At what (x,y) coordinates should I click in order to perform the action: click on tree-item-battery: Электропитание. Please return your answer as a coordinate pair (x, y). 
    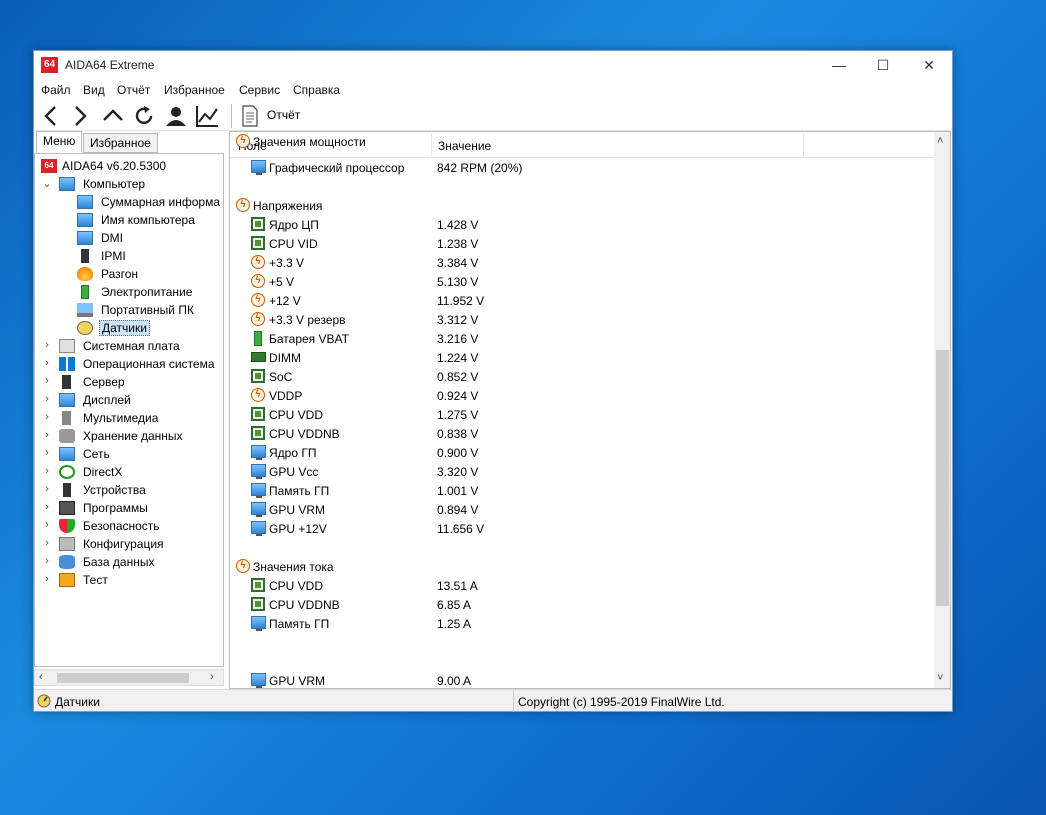
    Looking at the image, I should click on (129, 292).